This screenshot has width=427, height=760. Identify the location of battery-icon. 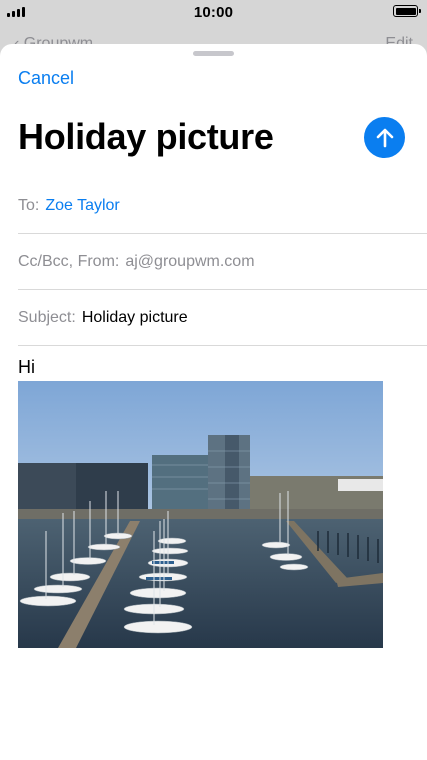
(407, 11).